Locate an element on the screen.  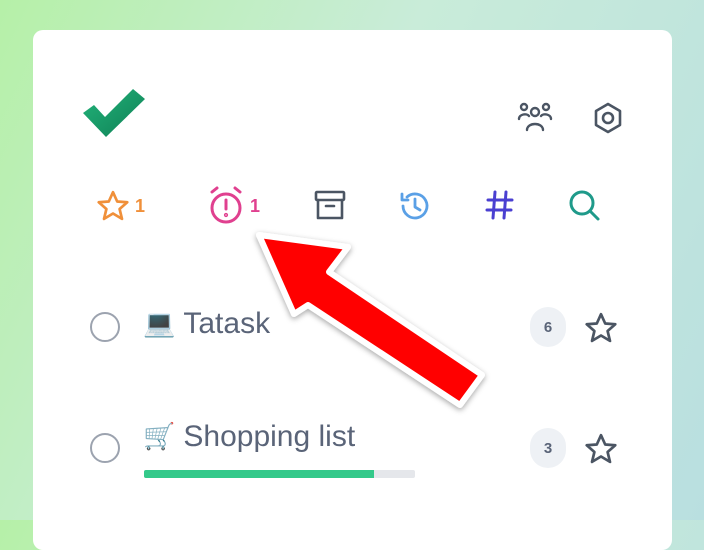
list-title-text: Tatask is located at coordinates (227, 323).